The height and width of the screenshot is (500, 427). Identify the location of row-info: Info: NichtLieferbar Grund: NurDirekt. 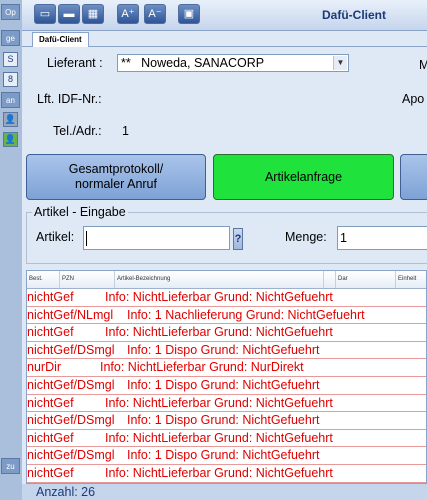
(202, 367).